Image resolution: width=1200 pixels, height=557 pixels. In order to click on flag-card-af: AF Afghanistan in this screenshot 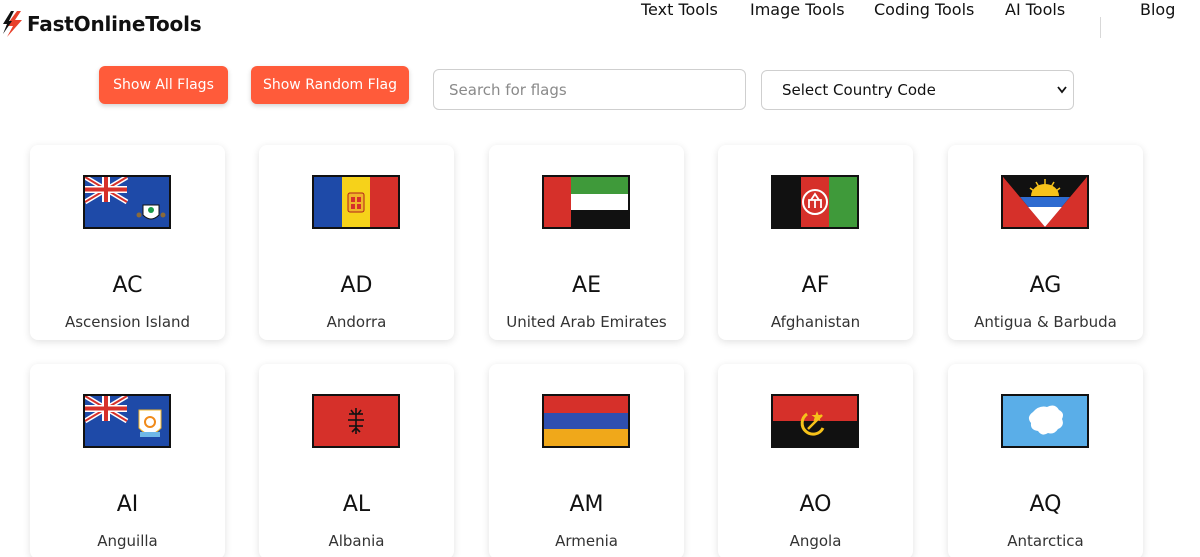, I will do `click(815, 242)`.